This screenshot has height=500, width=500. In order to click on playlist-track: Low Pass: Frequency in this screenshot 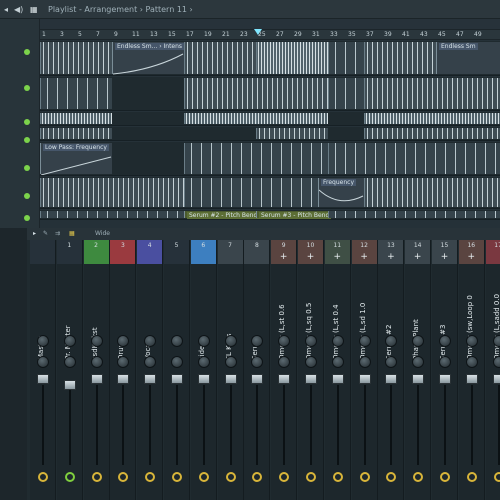, I will do `click(270, 159)`.